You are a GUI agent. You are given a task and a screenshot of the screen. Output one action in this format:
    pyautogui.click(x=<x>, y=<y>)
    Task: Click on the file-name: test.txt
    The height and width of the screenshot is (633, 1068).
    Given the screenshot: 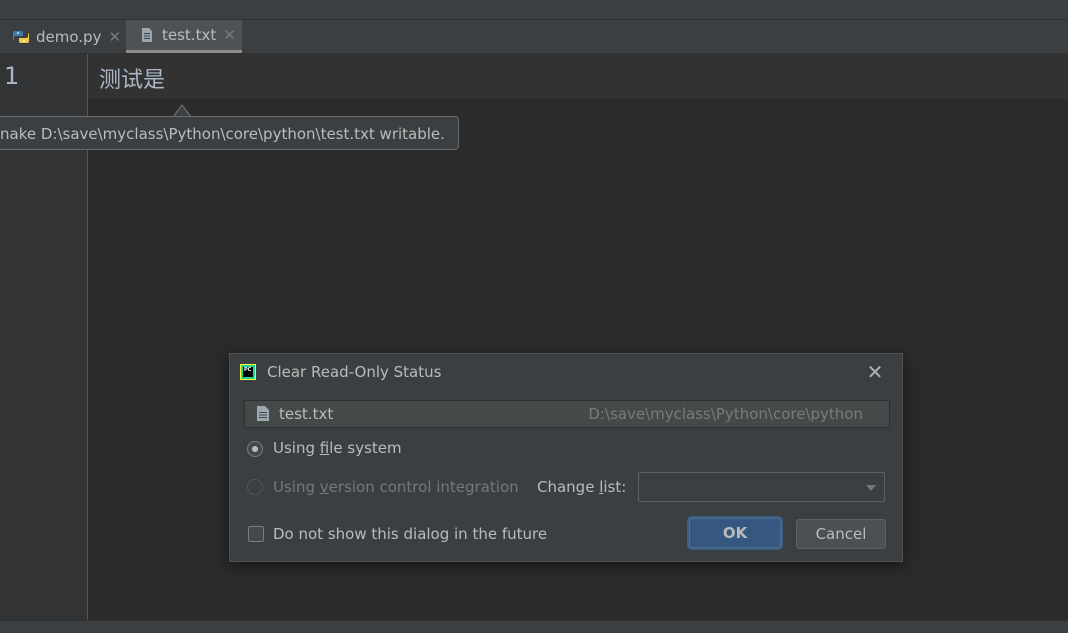 What is the action you would take?
    pyautogui.click(x=306, y=414)
    